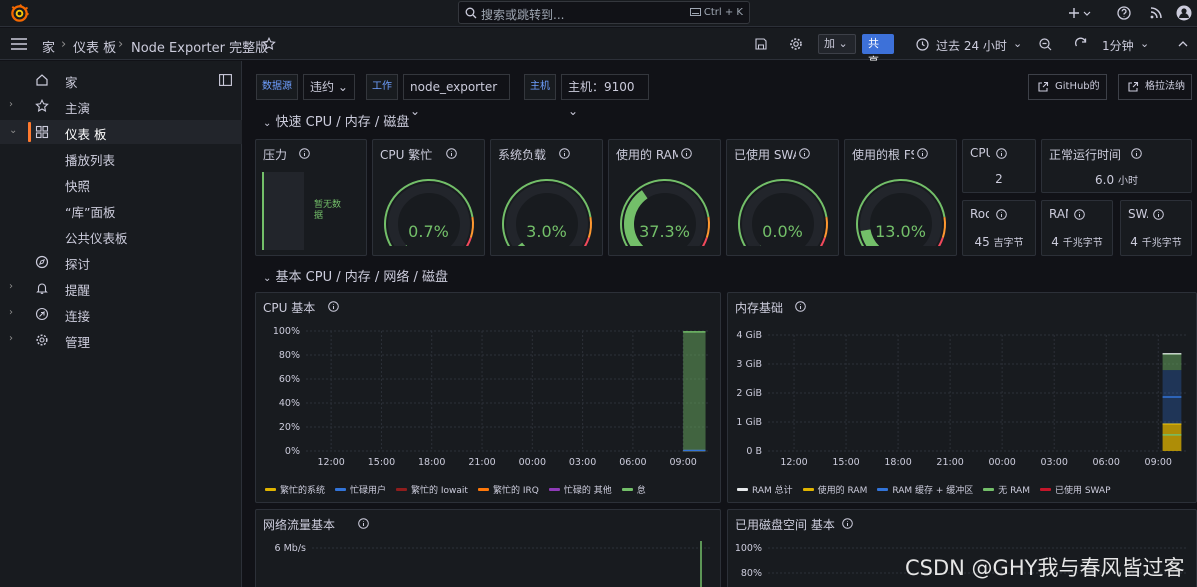 The width and height of the screenshot is (1197, 587). Describe the element at coordinates (303, 491) in the screenshot. I see `legend-label: 繁忙的系统` at that location.